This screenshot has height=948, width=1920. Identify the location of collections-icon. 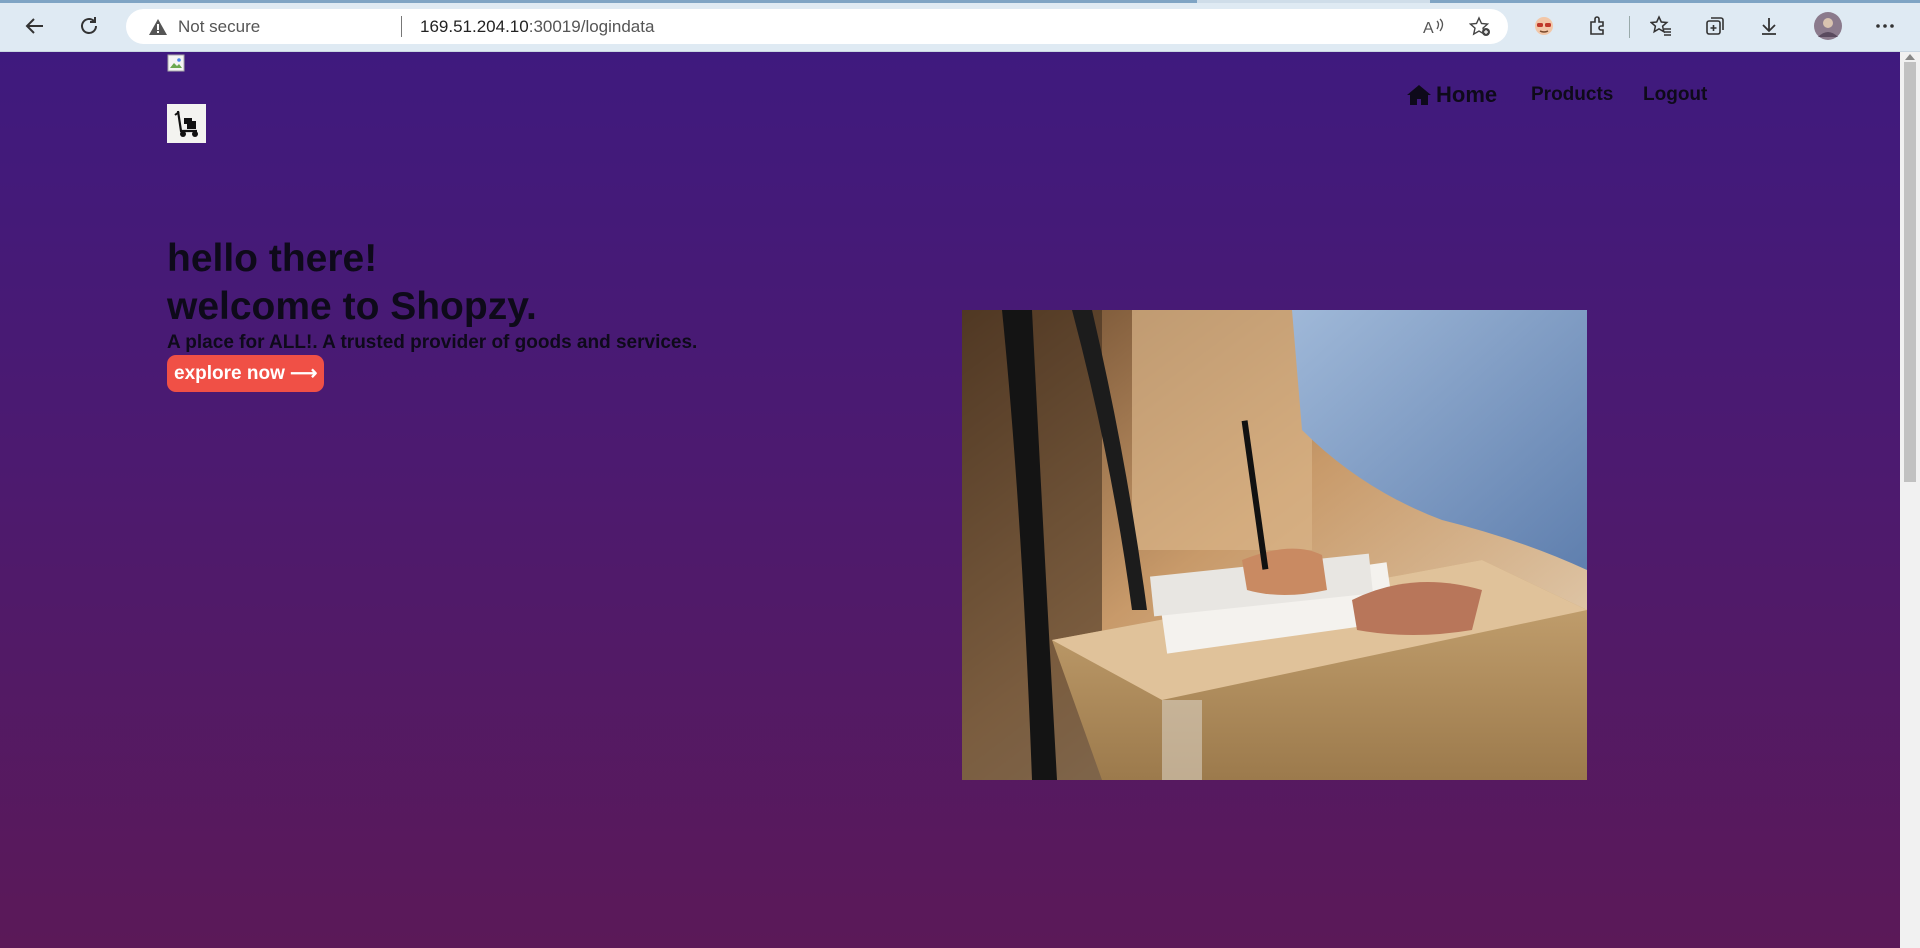
(1715, 26).